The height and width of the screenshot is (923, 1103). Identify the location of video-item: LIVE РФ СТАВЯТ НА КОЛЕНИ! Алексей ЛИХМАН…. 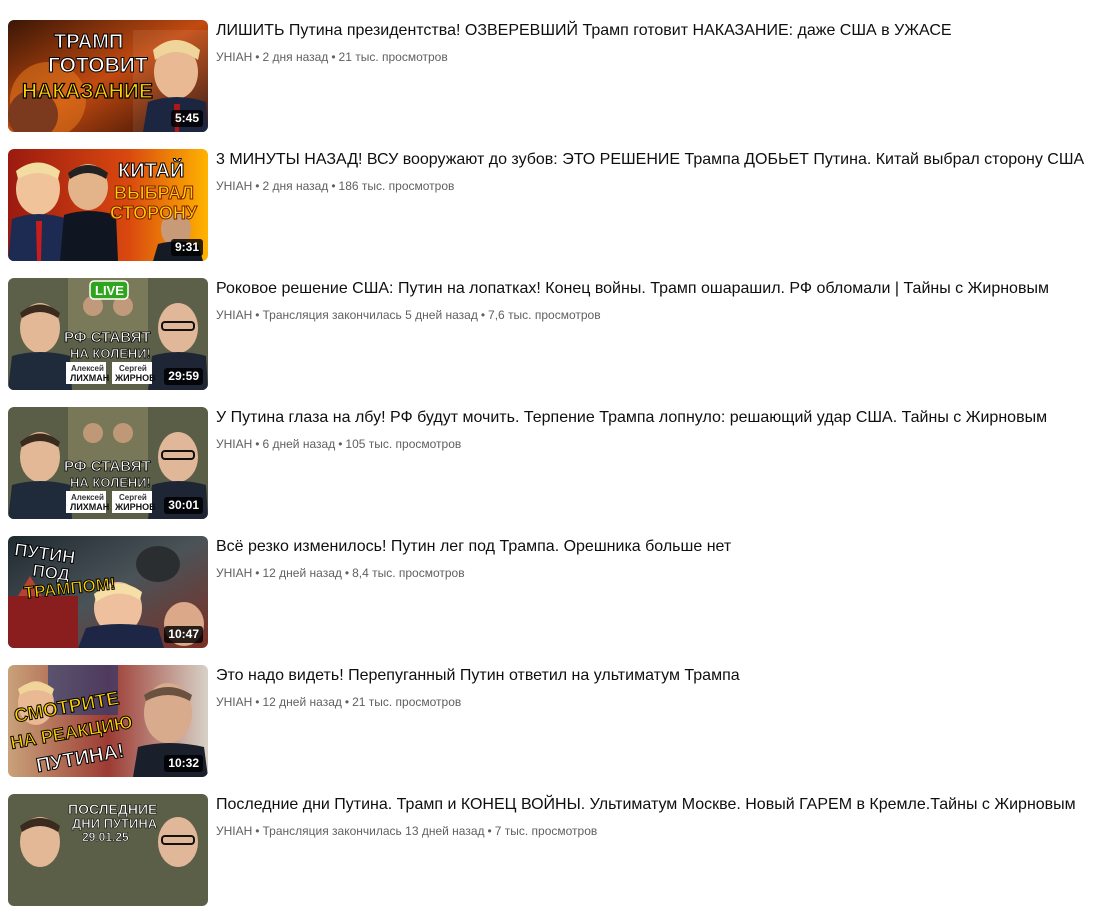
(553, 342).